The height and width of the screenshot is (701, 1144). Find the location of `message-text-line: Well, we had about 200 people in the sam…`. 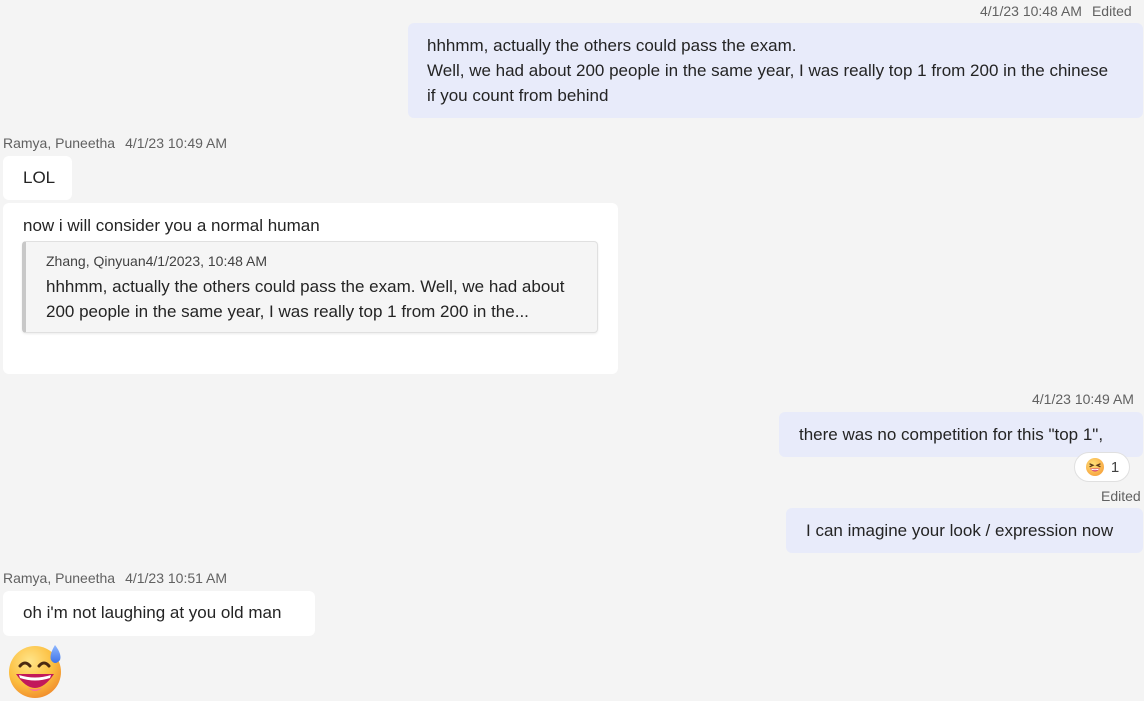

message-text-line: Well, we had about 200 people in the sam… is located at coordinates (768, 70).